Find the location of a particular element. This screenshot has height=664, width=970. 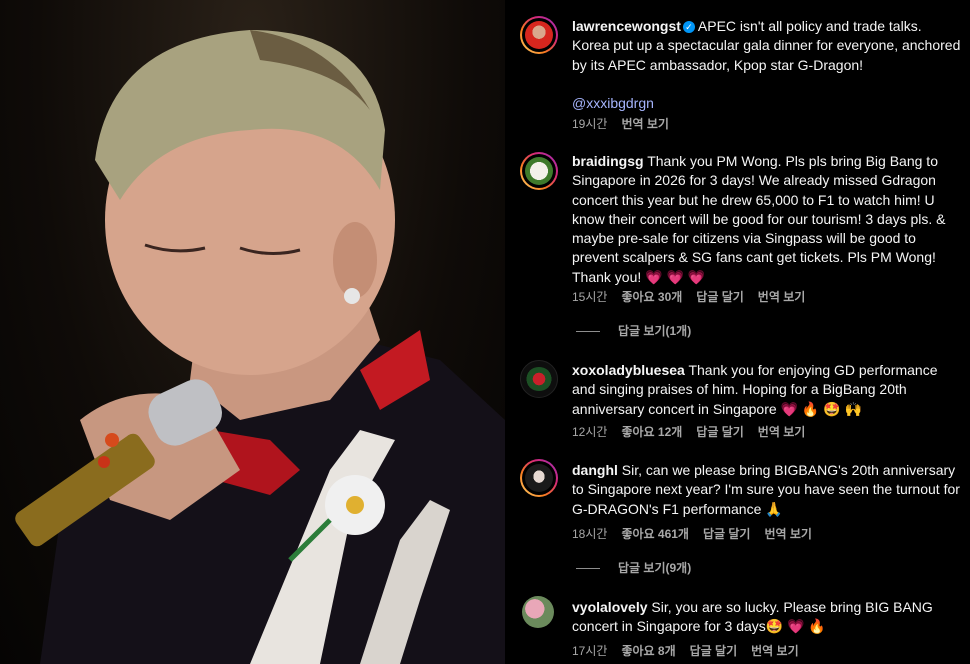

comment-username: vyolalovely is located at coordinates (610, 607).